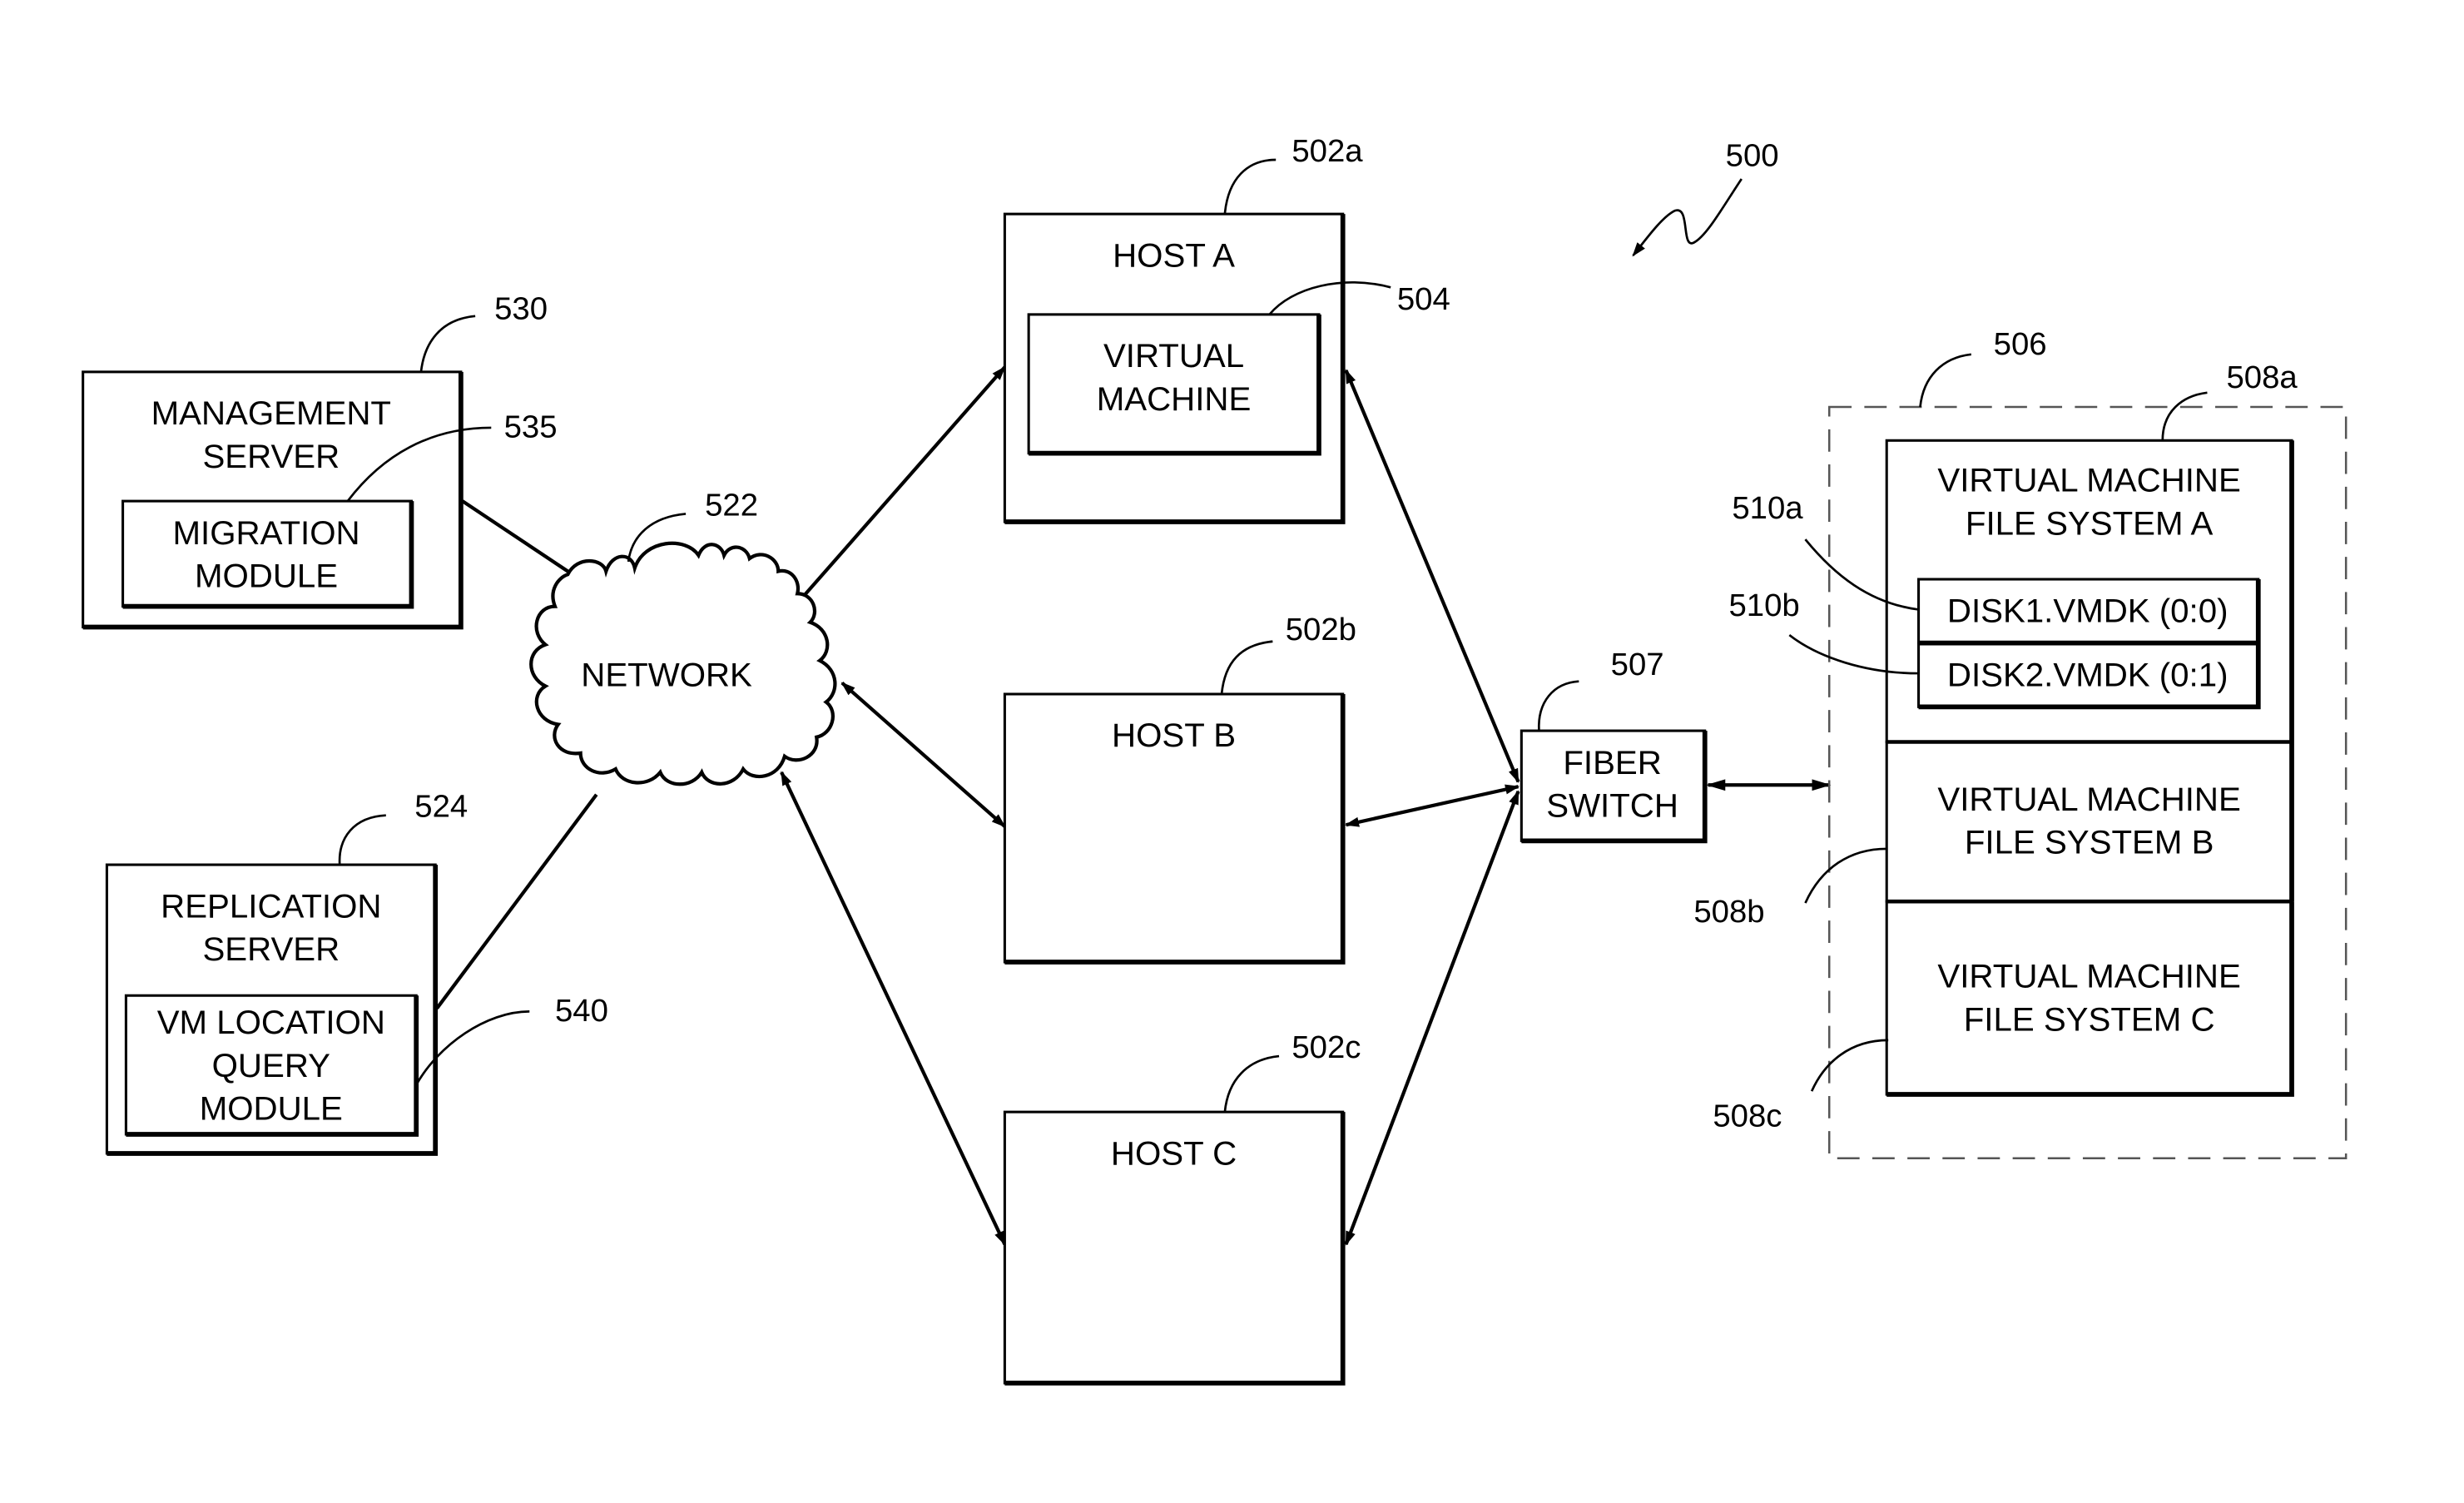 This screenshot has height=1503, width=2464. What do you see at coordinates (1432, 576) in the screenshot?
I see `link-hosta-switch` at bounding box center [1432, 576].